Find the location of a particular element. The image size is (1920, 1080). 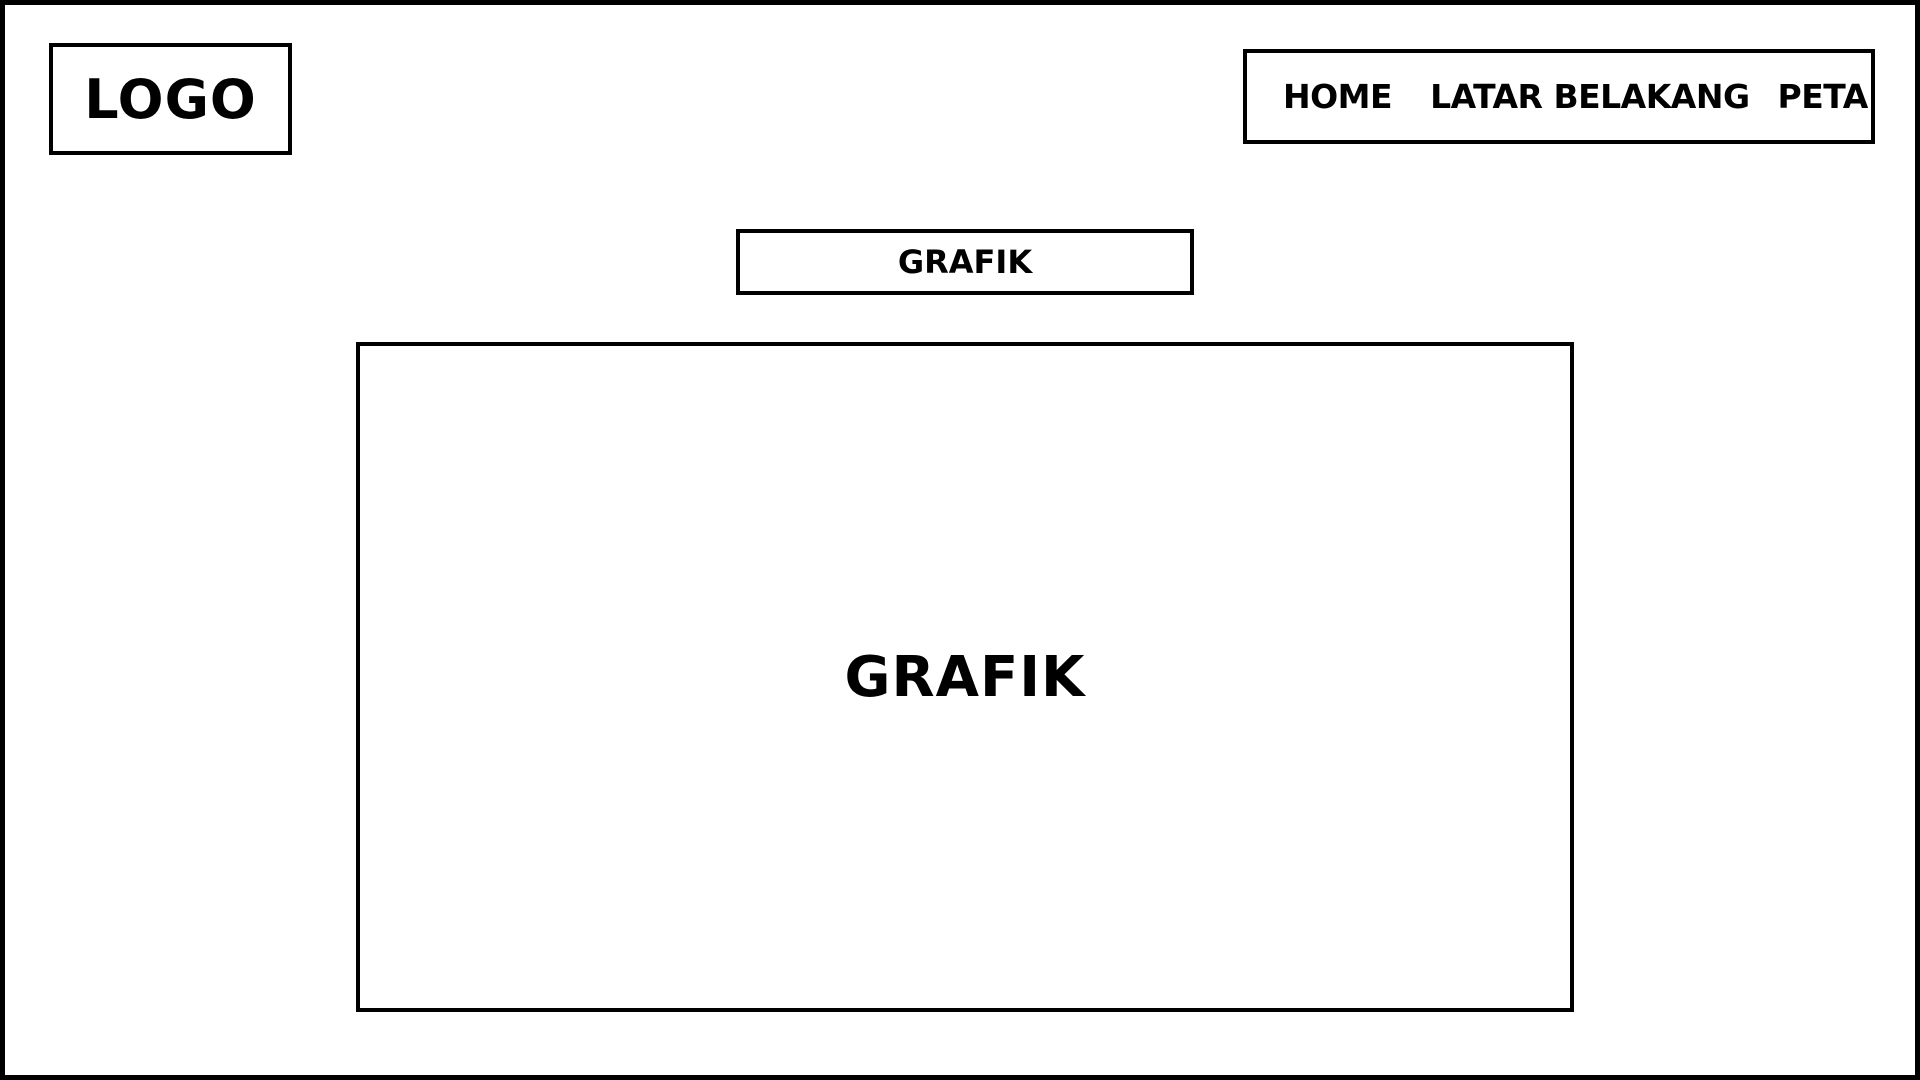

nav-home: HOME is located at coordinates (1338, 96).